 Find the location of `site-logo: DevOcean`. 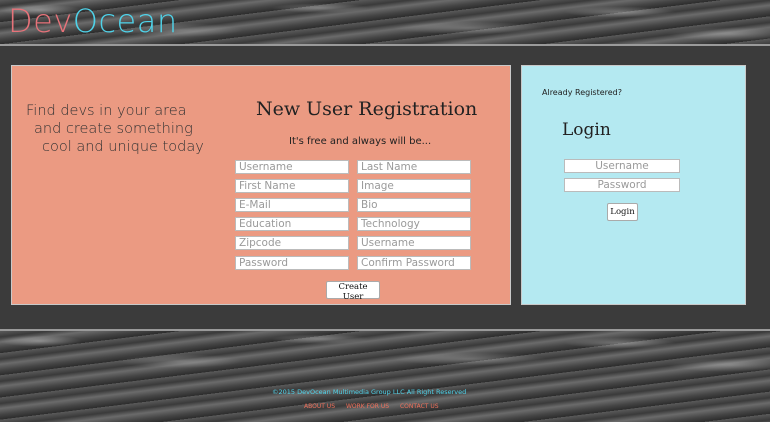

site-logo: DevOcean is located at coordinates (93, 21).